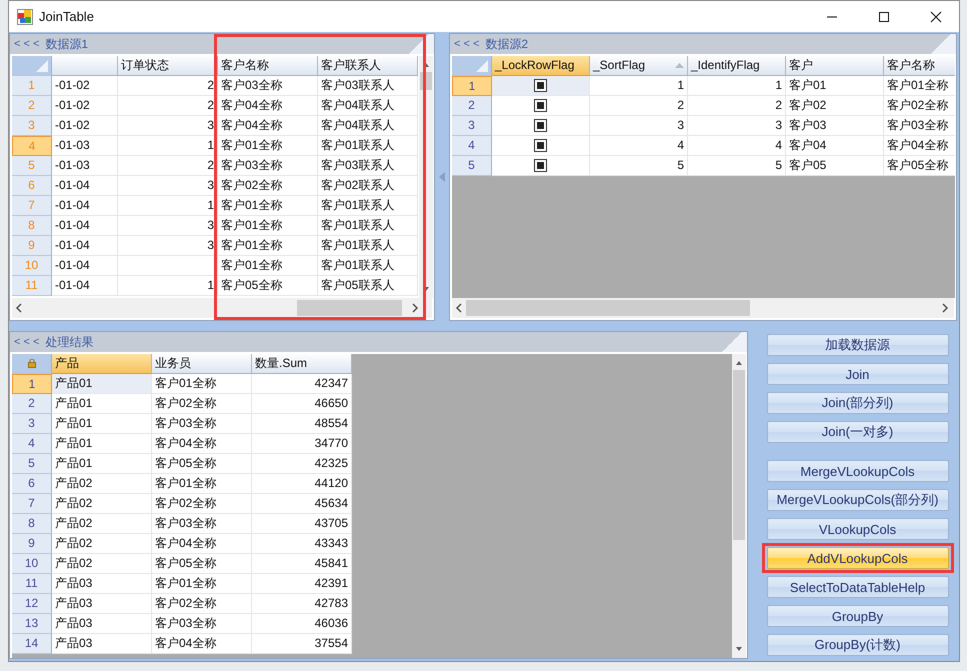 The width and height of the screenshot is (967, 671). I want to click on row-header: 7, so click(32, 504).